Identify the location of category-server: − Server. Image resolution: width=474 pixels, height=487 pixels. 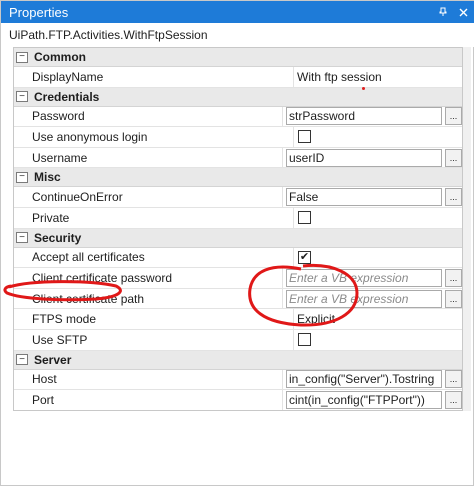
(238, 360).